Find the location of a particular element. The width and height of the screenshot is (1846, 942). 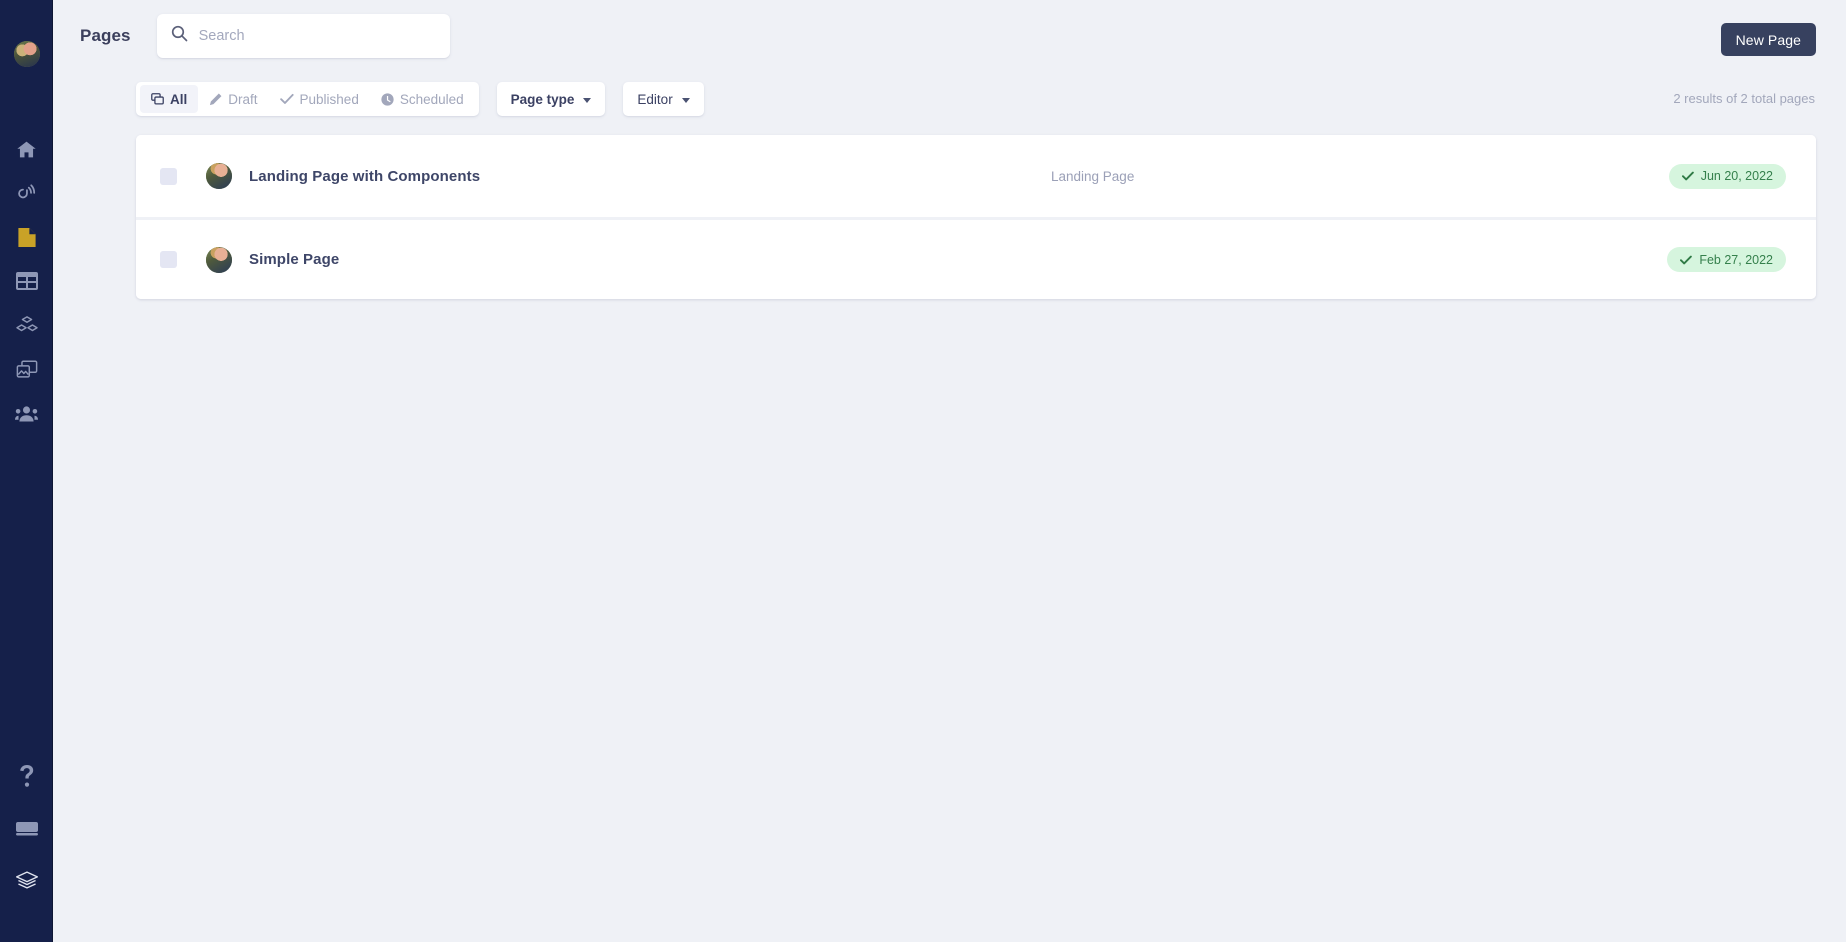

clock-icon is located at coordinates (387, 99).